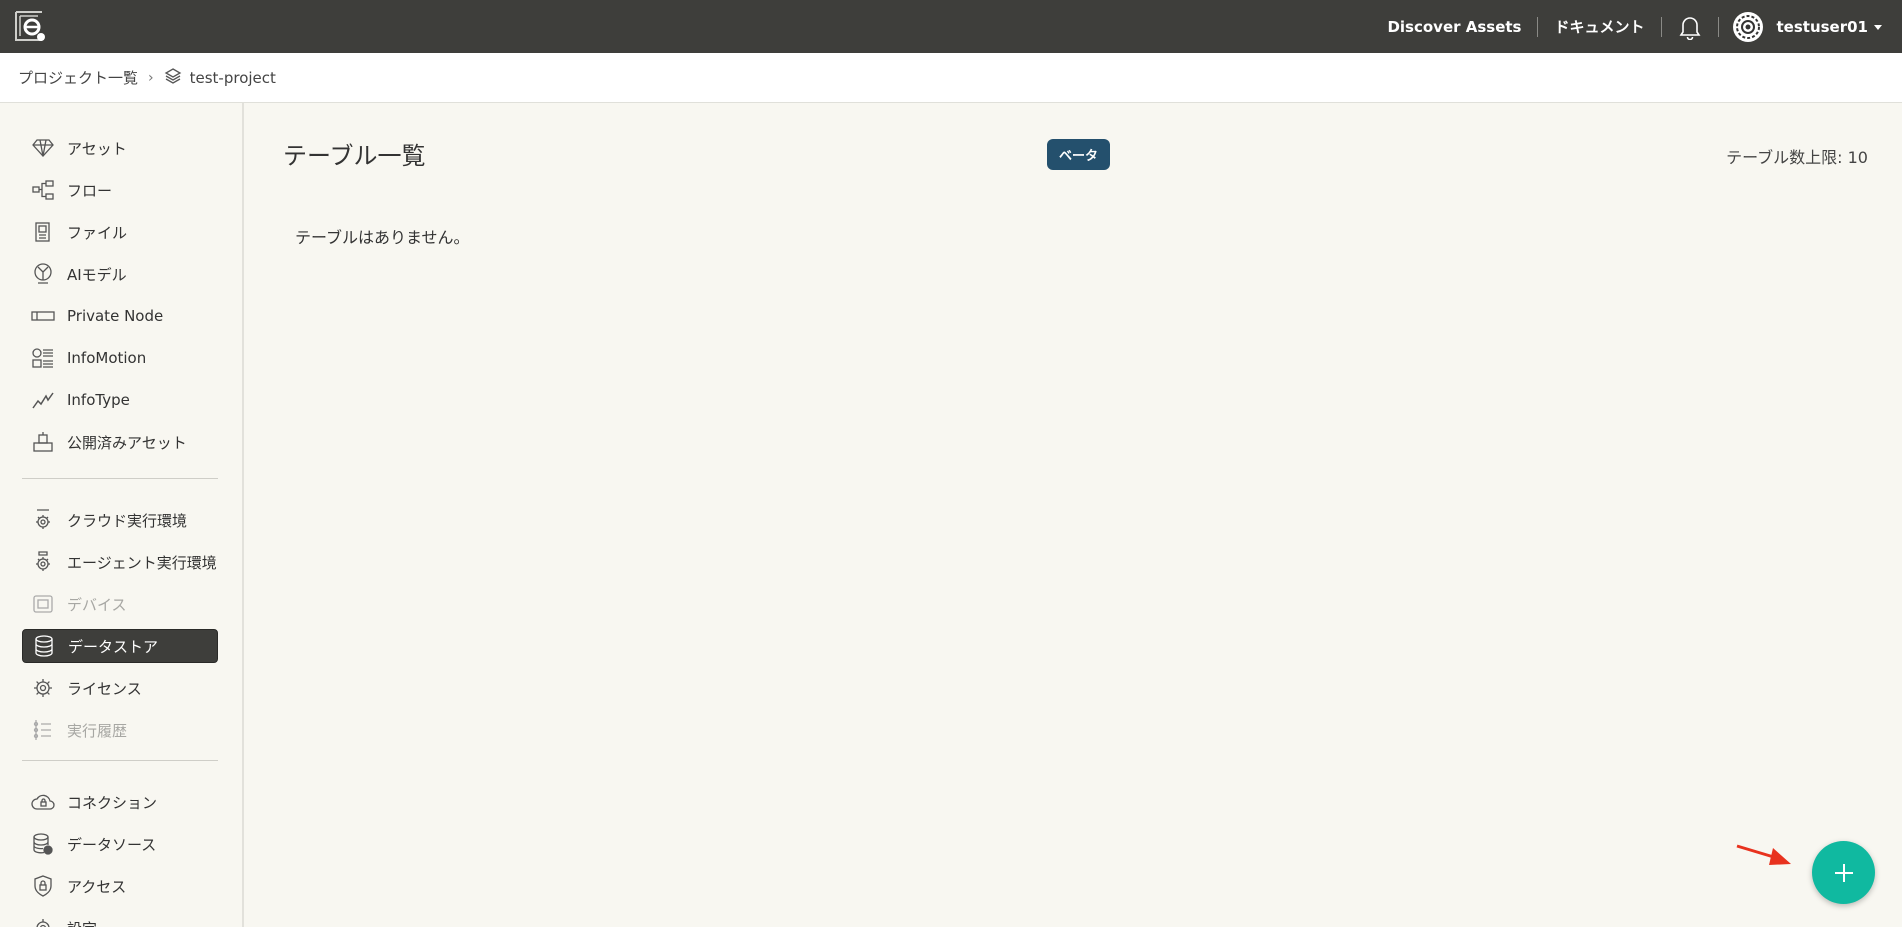 This screenshot has height=927, width=1902. What do you see at coordinates (232, 77) in the screenshot?
I see `breadcrumb-project-name: test-project` at bounding box center [232, 77].